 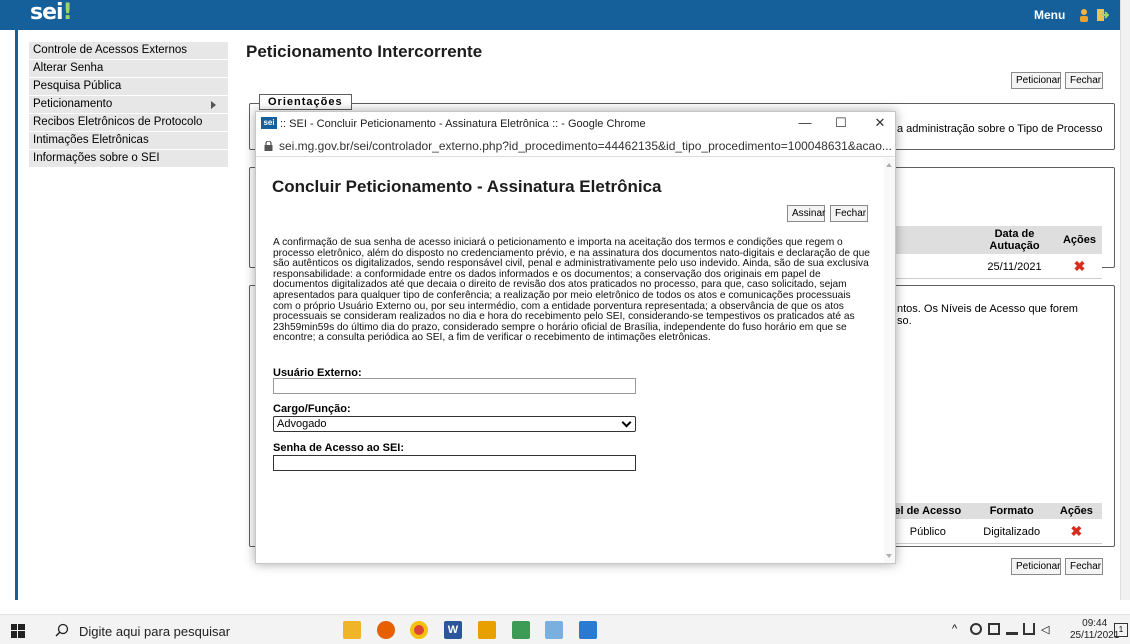 What do you see at coordinates (128, 87) in the screenshot?
I see `sidebar-item-pesquisa-publica: Pesquisa Pública` at bounding box center [128, 87].